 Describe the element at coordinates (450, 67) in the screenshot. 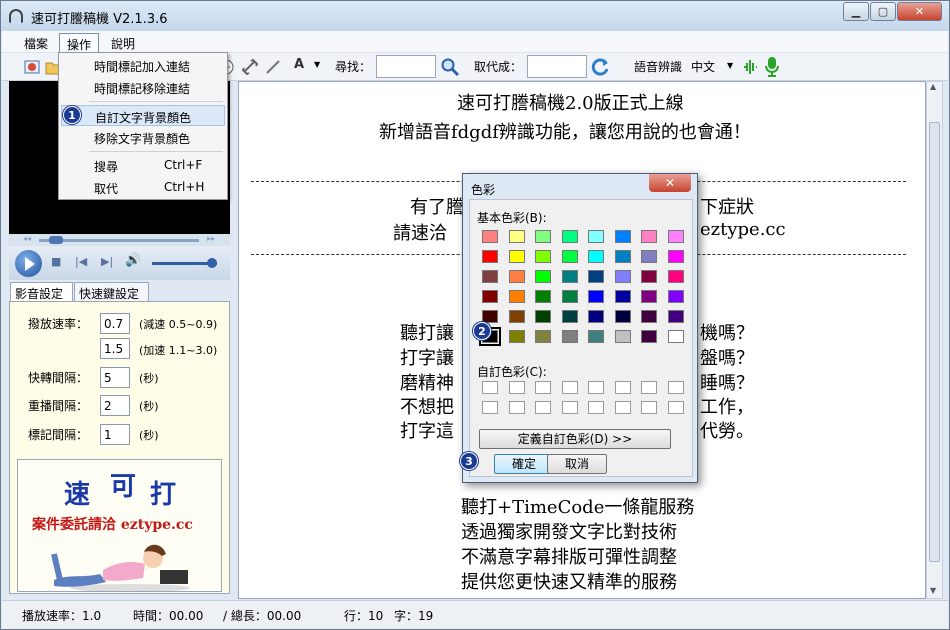

I see `search-icon` at that location.